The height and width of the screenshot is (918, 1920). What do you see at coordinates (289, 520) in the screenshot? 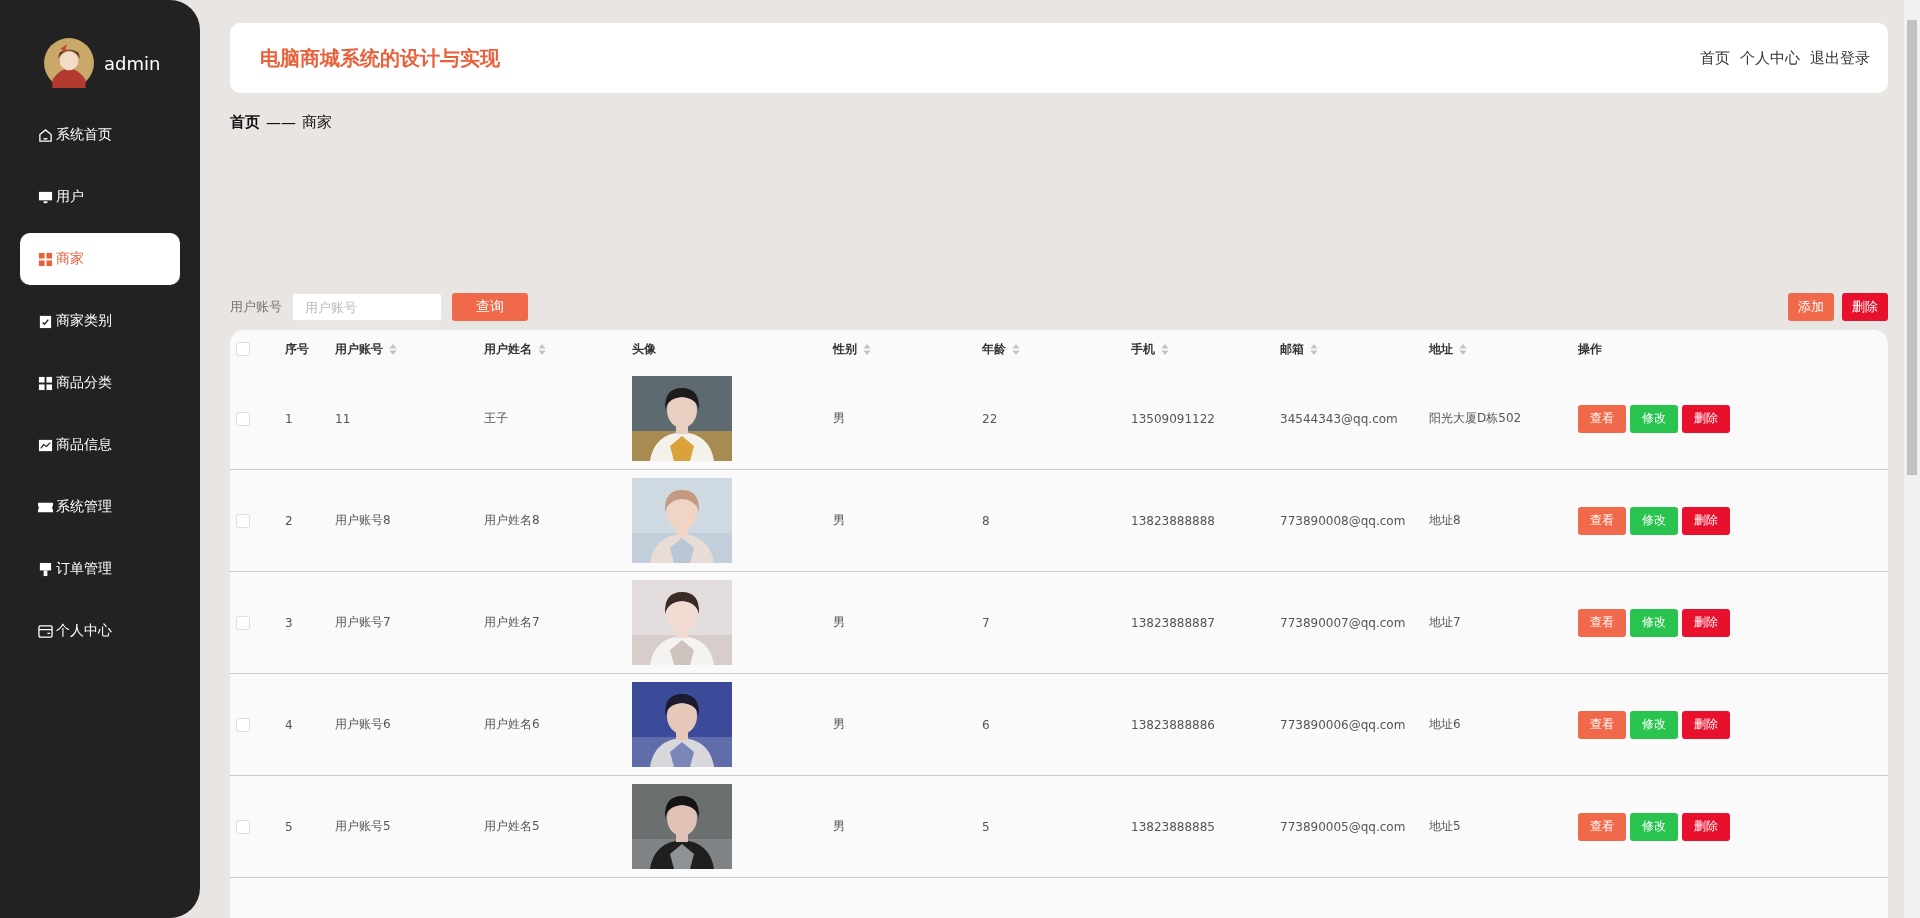
I see `table-cell: 2` at bounding box center [289, 520].